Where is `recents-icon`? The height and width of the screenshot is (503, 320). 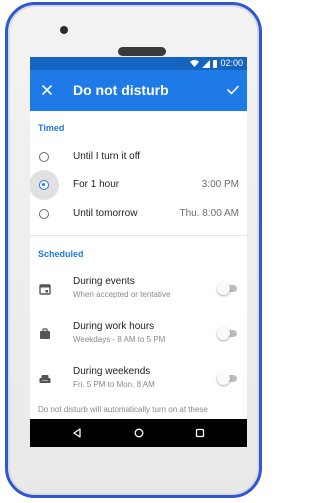
recents-icon is located at coordinates (200, 433).